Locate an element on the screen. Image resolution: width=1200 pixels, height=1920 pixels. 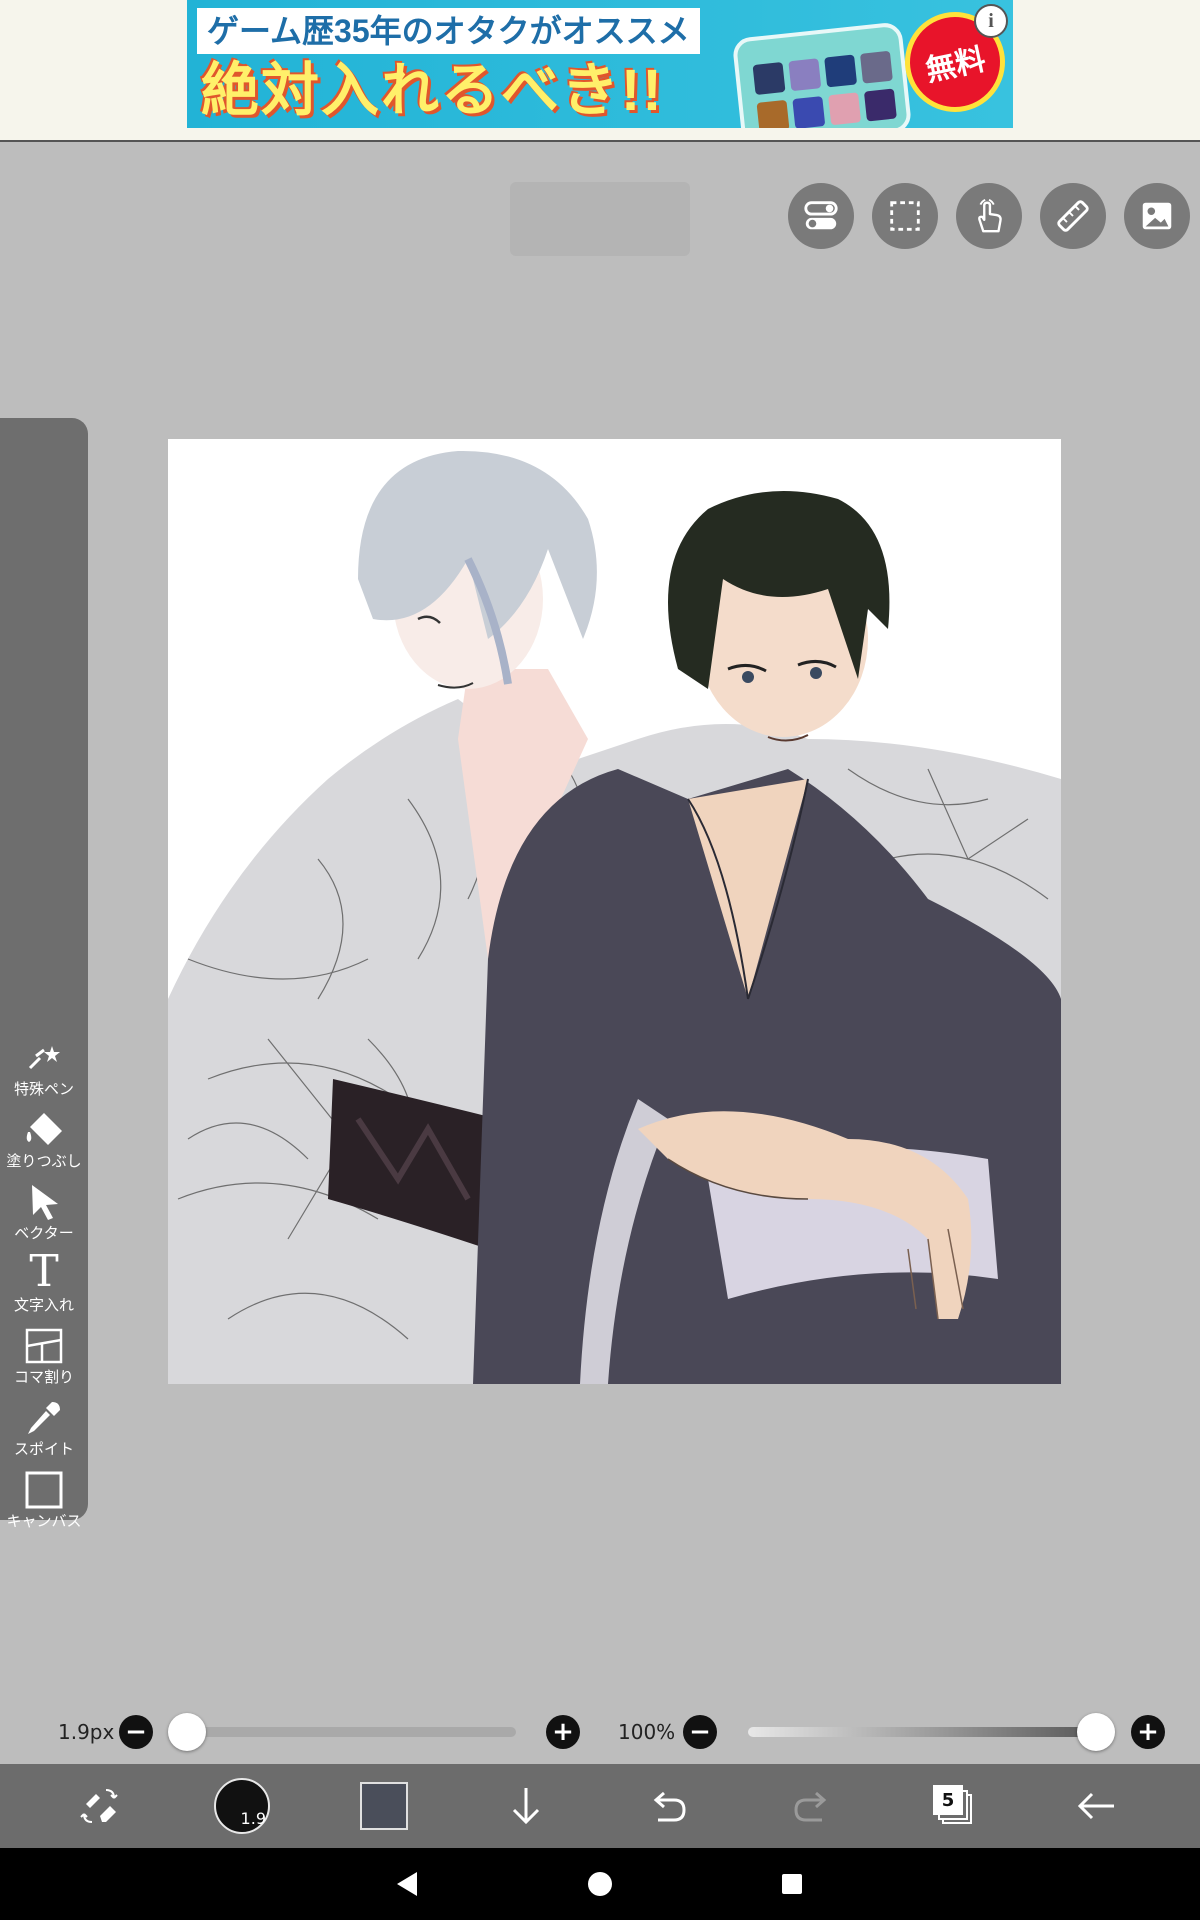
ruler-icon is located at coordinates (1073, 216).